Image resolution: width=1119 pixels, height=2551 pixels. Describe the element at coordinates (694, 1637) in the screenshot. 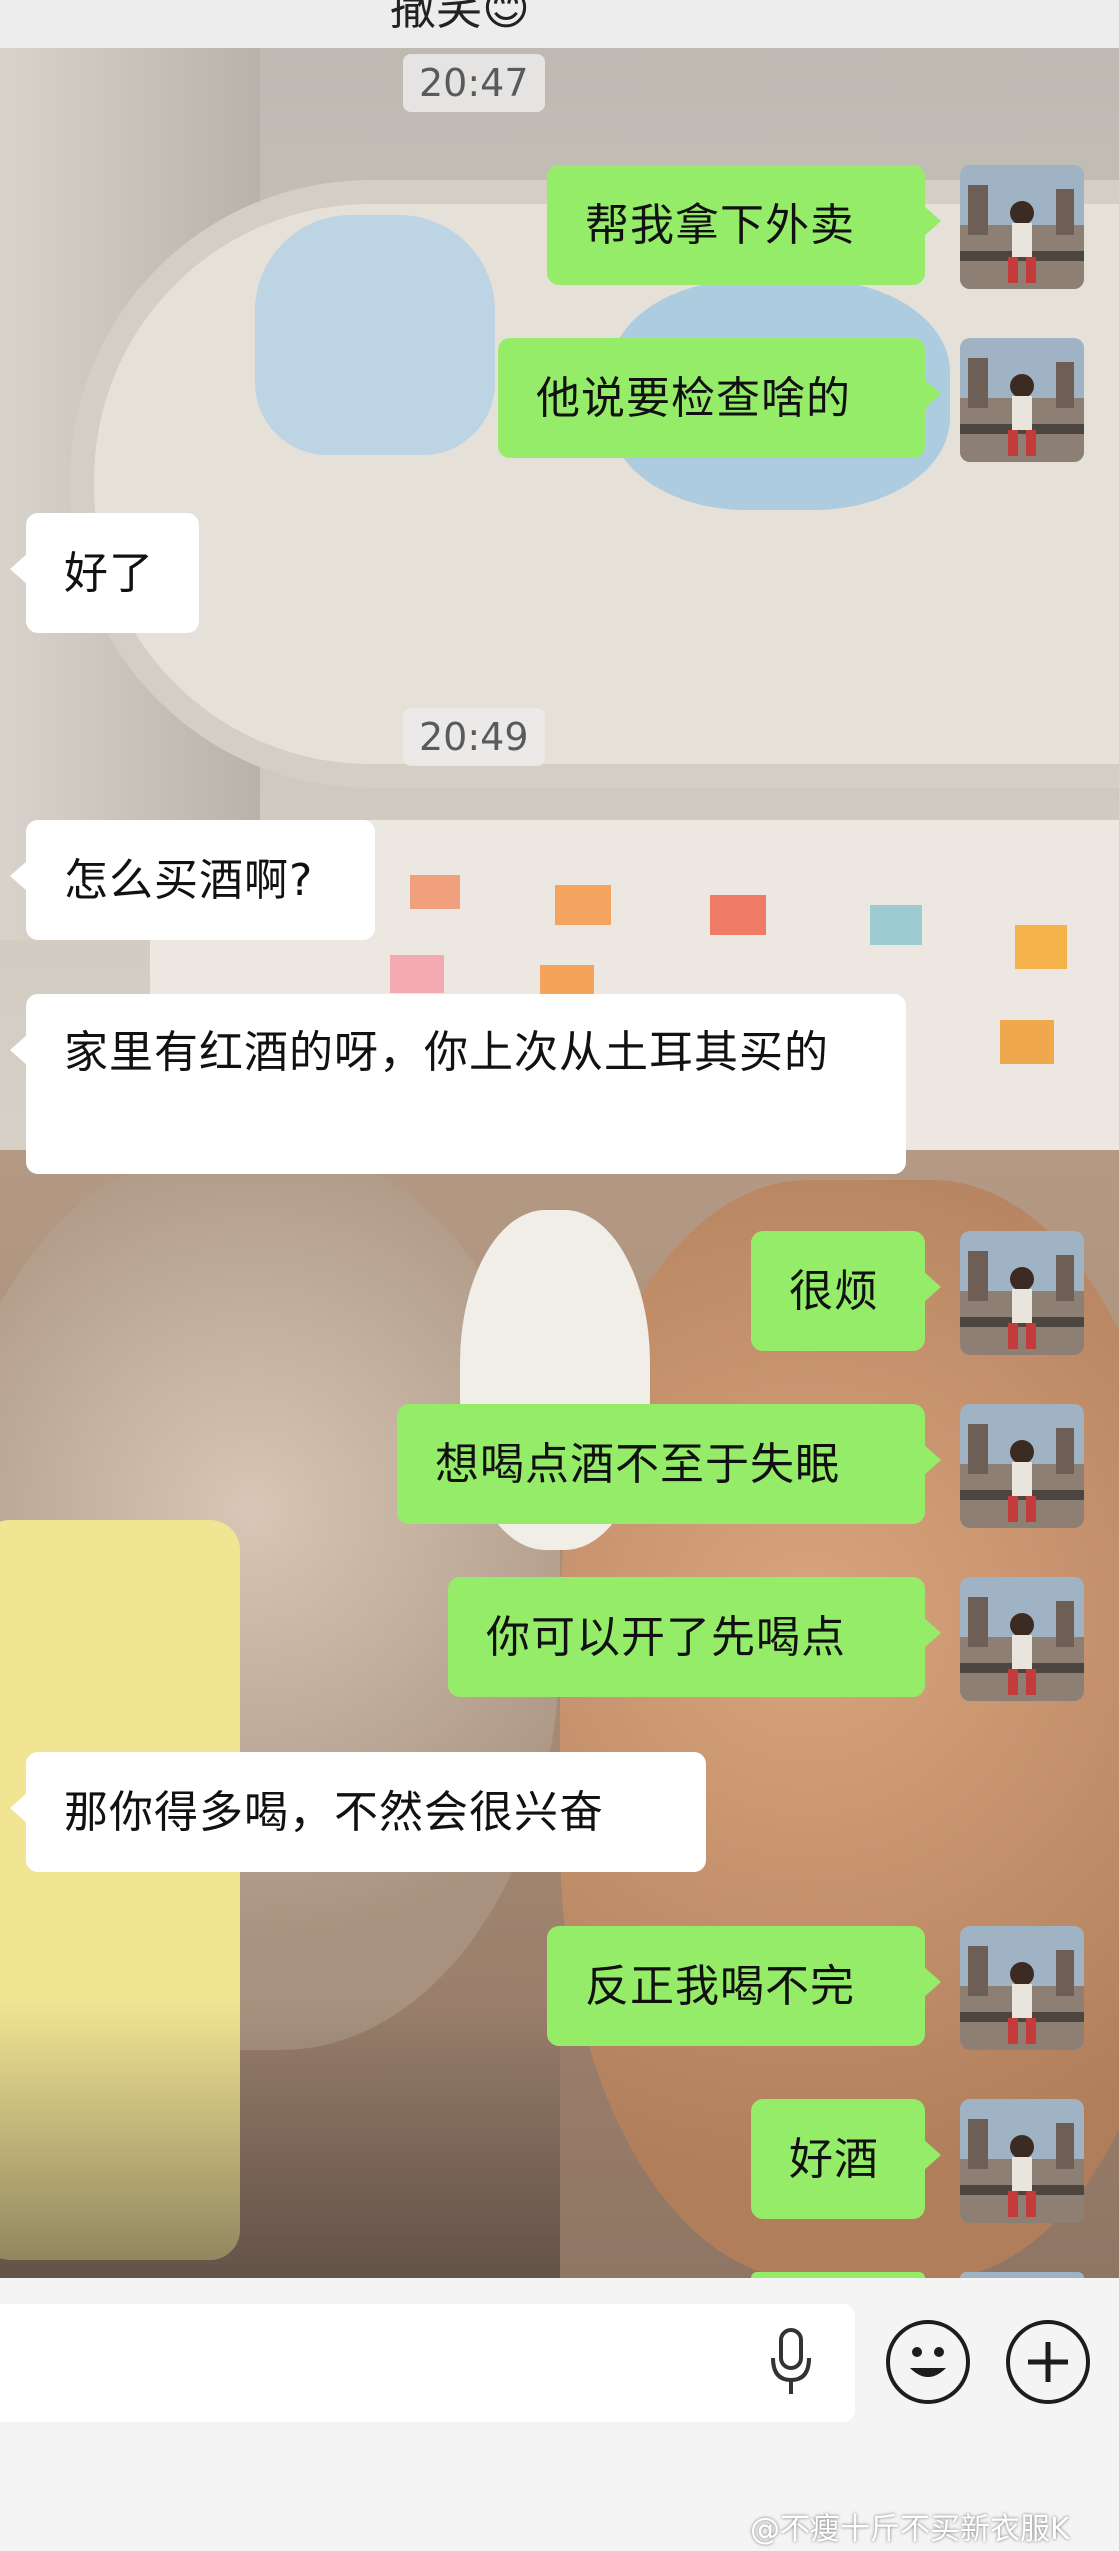

I see `message-bubble-outgoing: 你可以开了先喝点` at that location.